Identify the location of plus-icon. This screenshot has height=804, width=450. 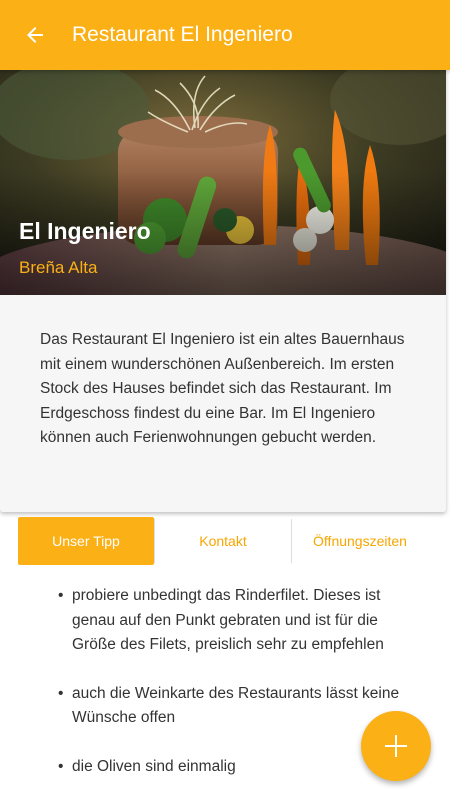
(396, 746).